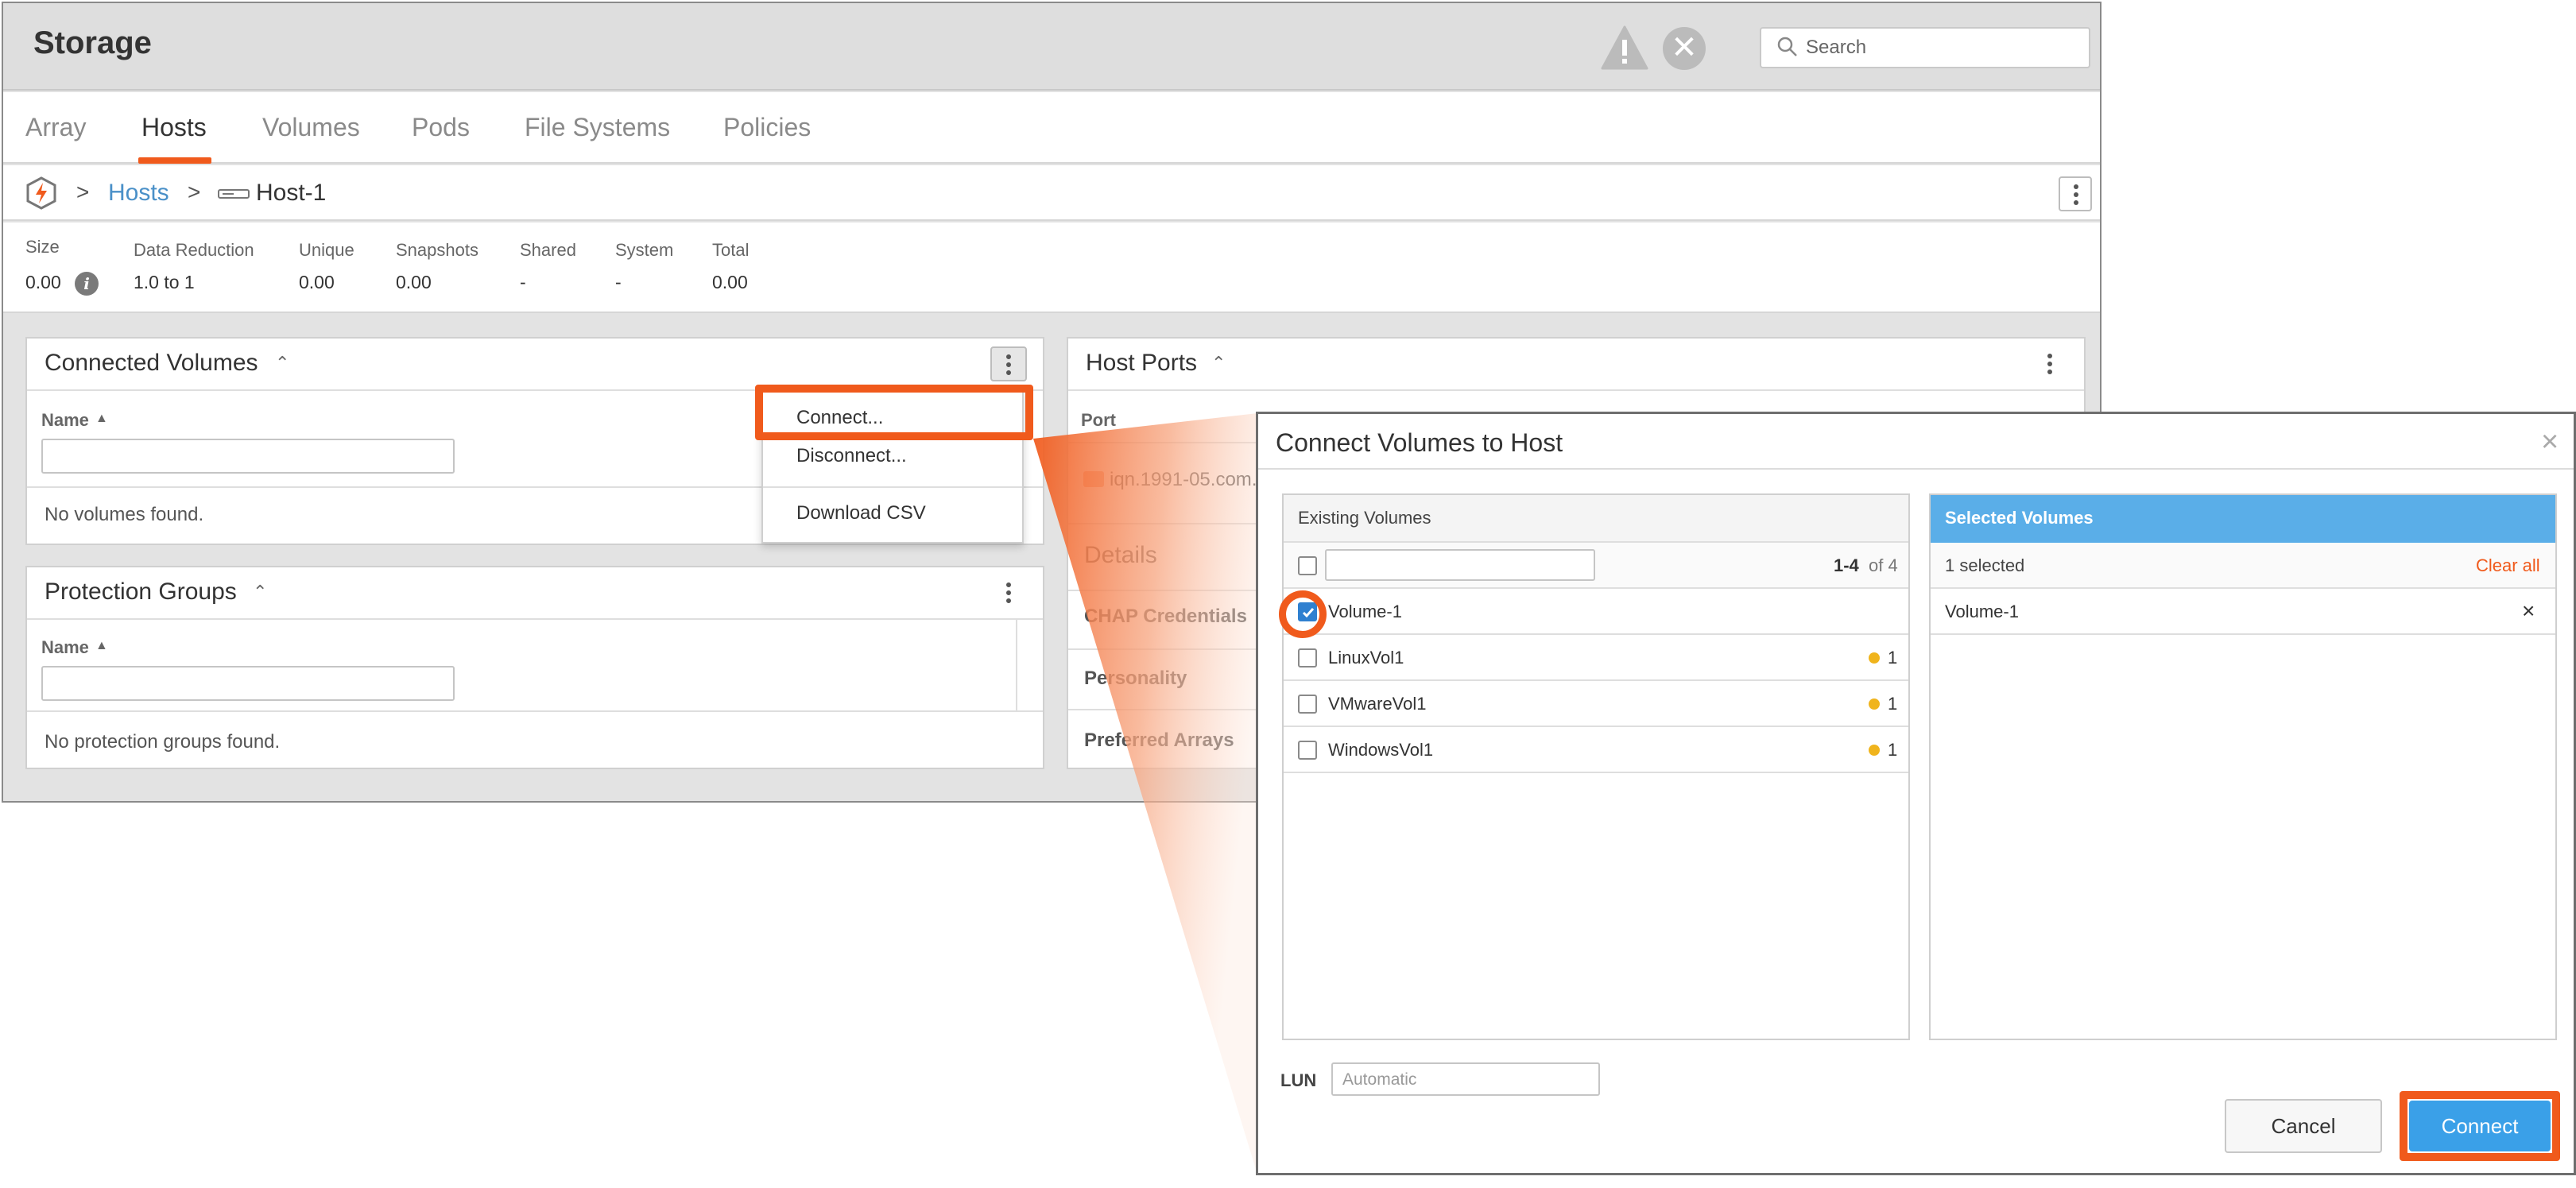  Describe the element at coordinates (311, 127) in the screenshot. I see `tab-volumes: Volumes` at that location.